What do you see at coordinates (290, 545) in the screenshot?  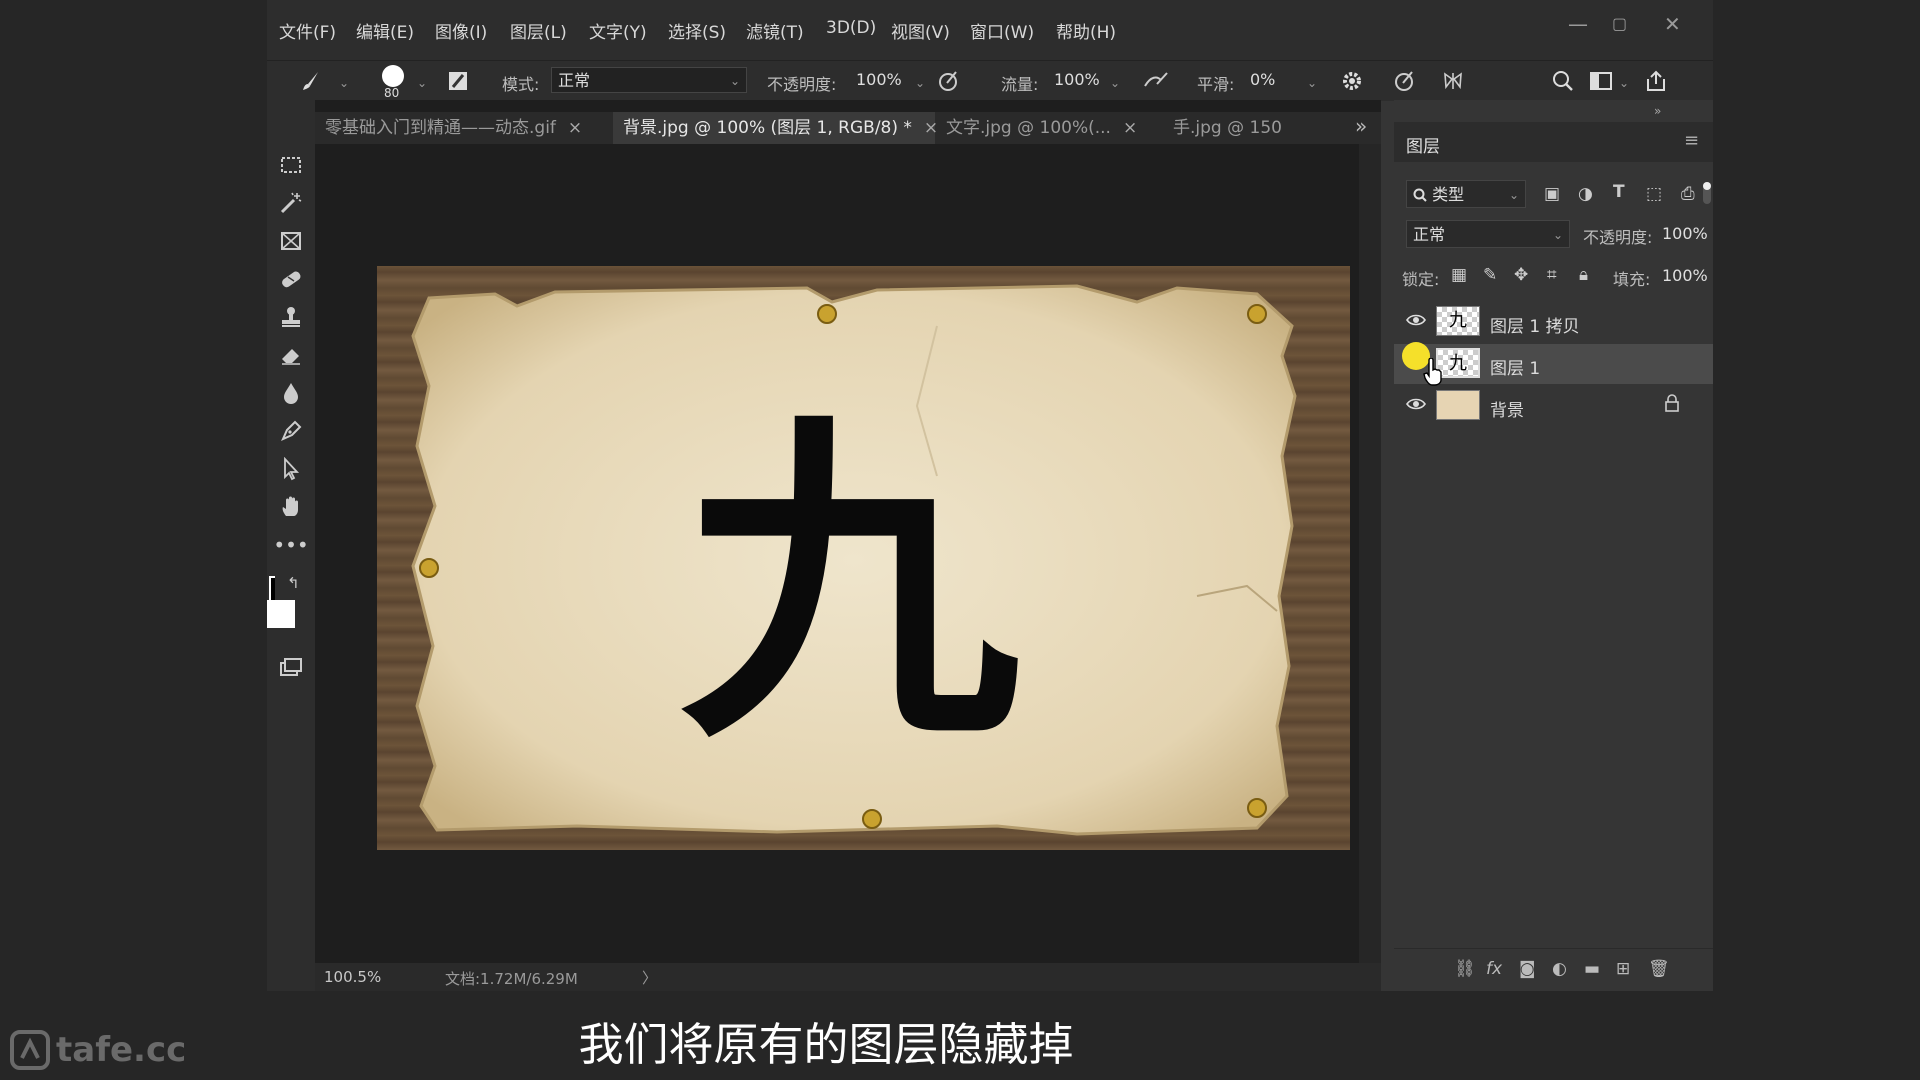 I see `more-tools-icon: •••` at bounding box center [290, 545].